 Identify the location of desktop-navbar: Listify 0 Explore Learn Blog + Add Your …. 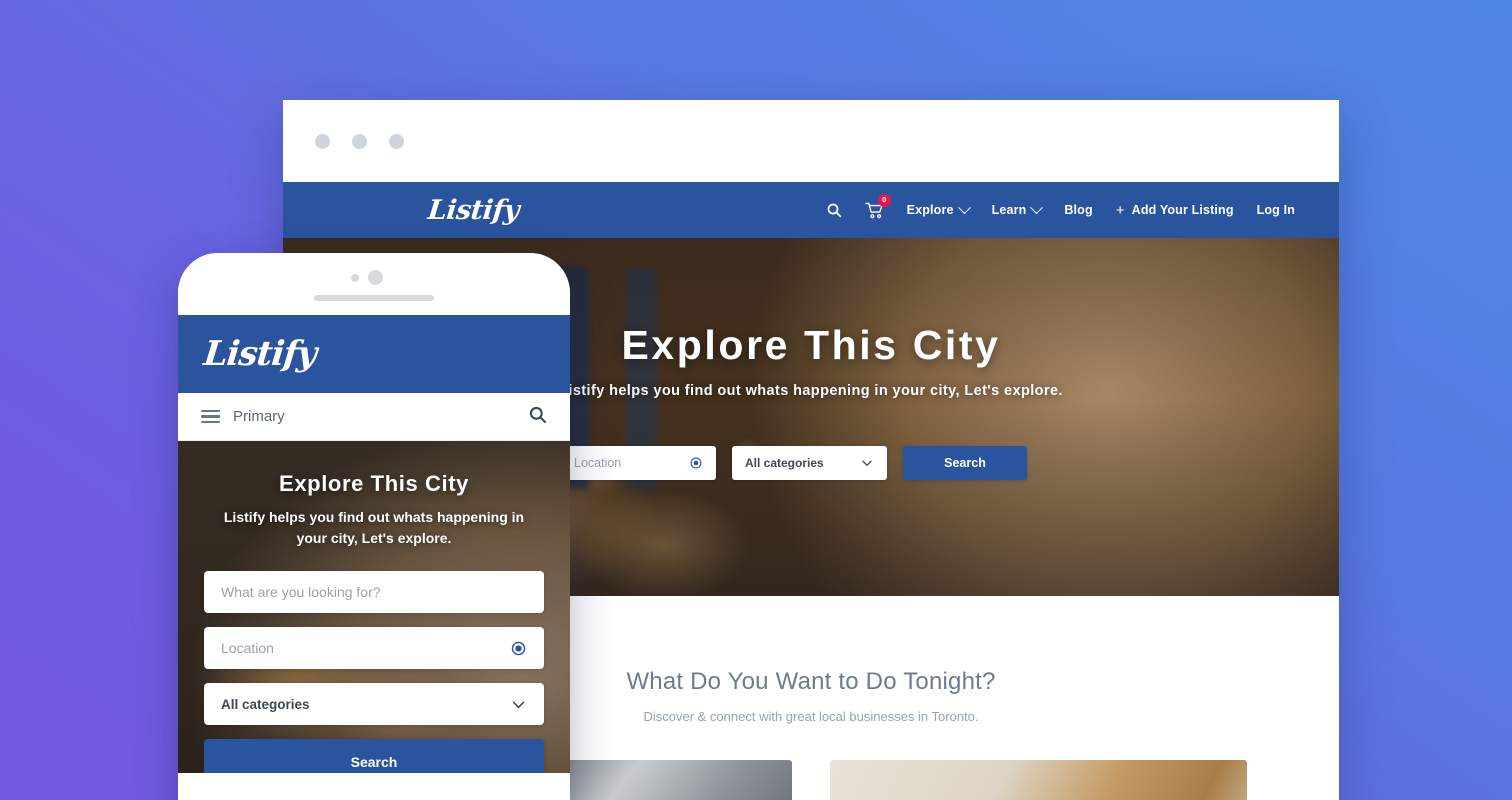
(811, 210).